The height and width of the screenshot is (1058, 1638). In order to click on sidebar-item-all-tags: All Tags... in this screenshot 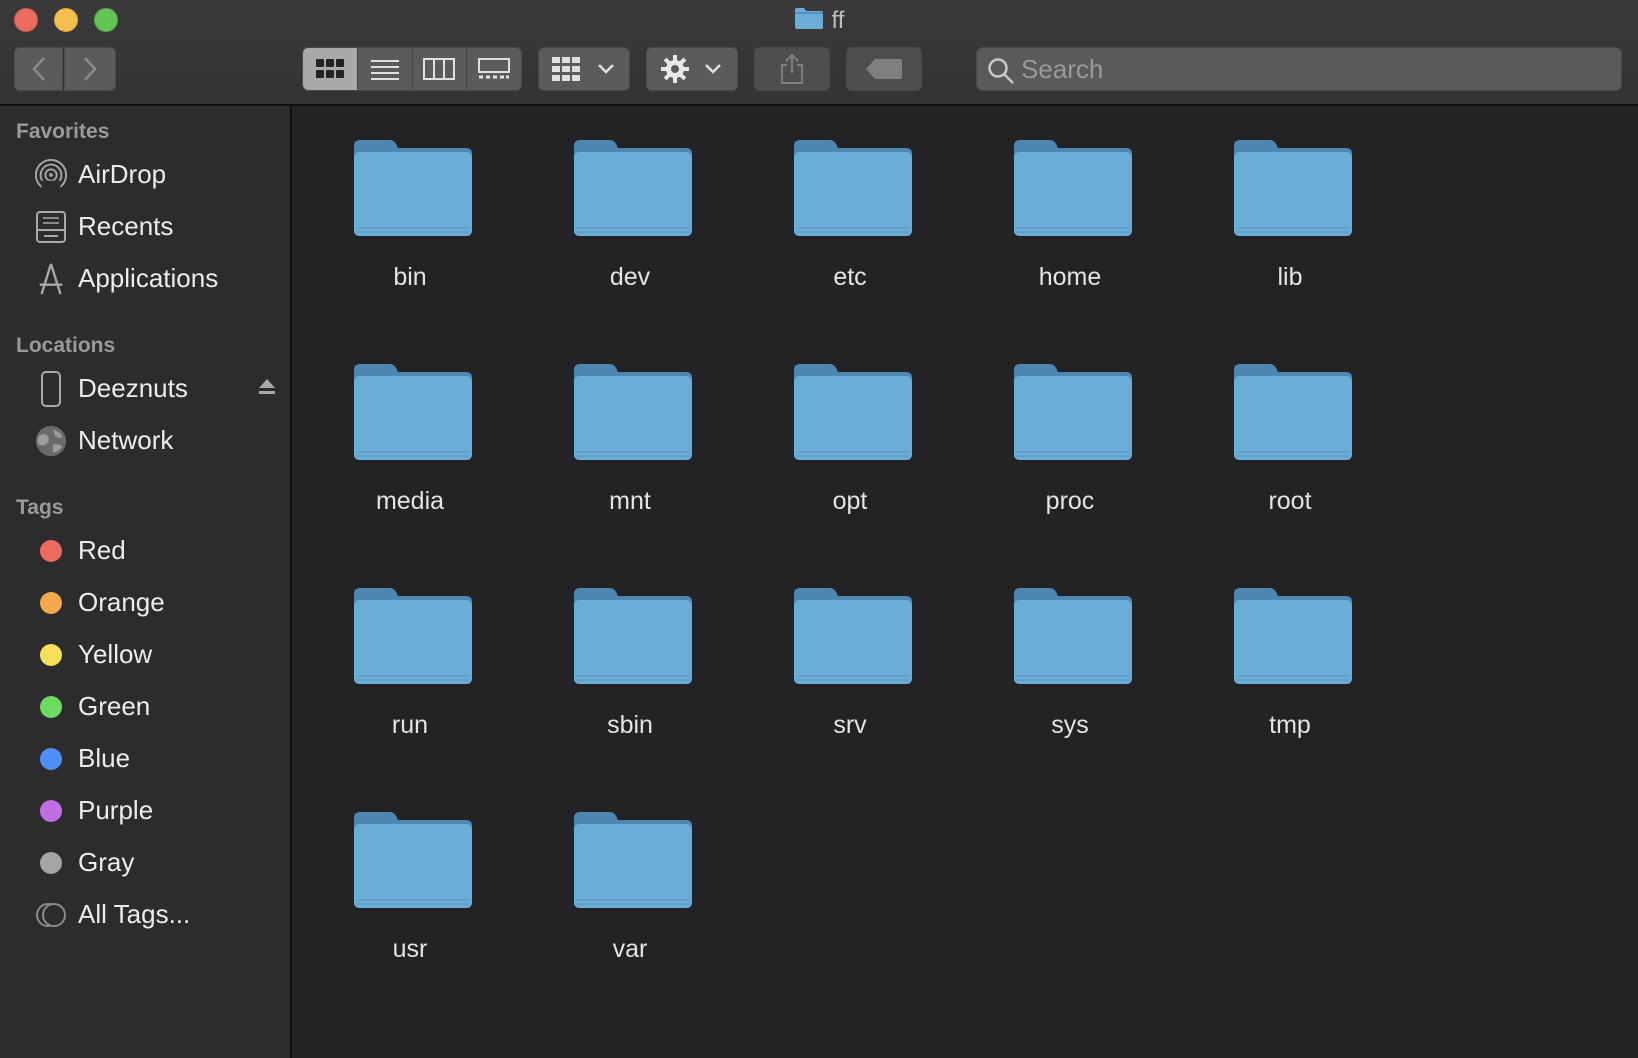, I will do `click(145, 914)`.